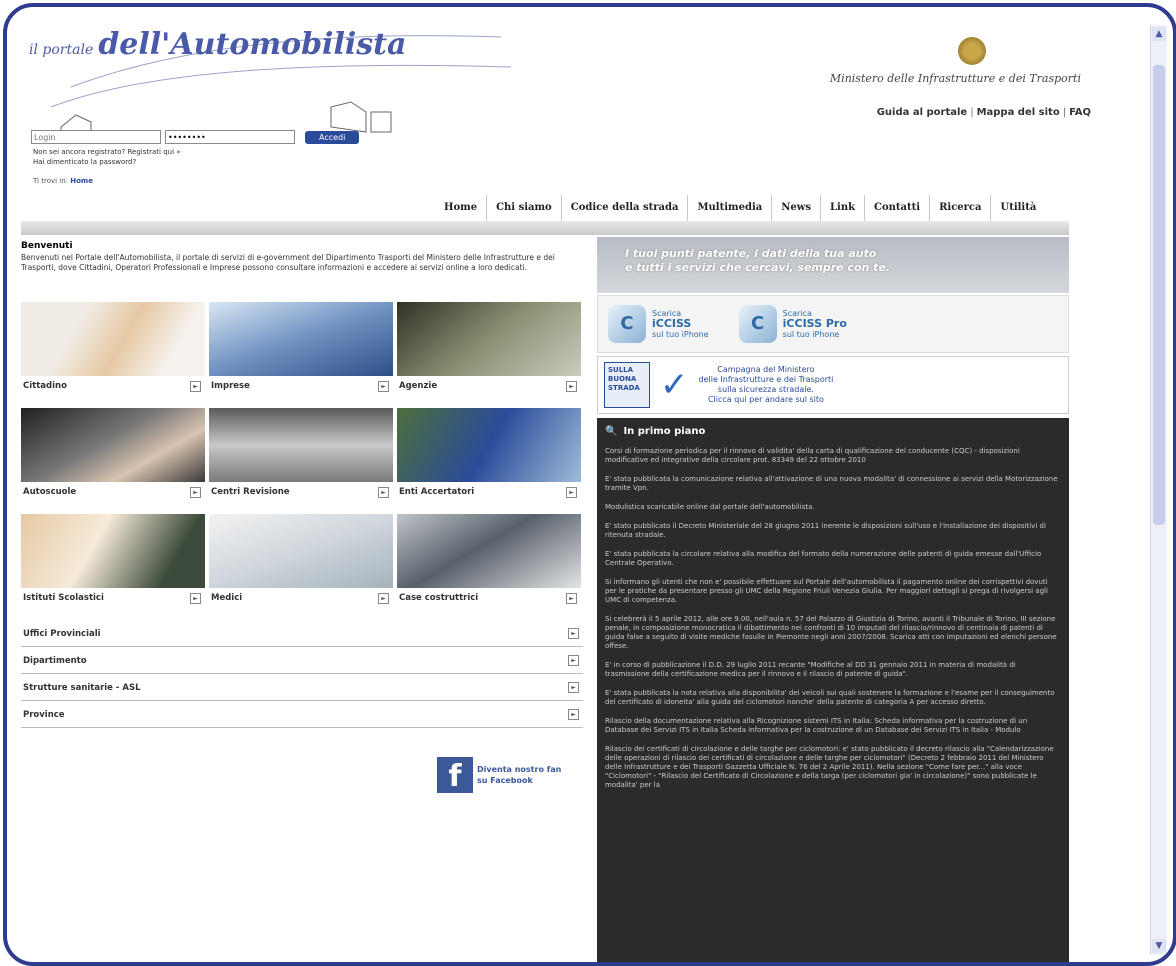  Describe the element at coordinates (227, 598) in the screenshot. I see `tile-label: Medici` at that location.